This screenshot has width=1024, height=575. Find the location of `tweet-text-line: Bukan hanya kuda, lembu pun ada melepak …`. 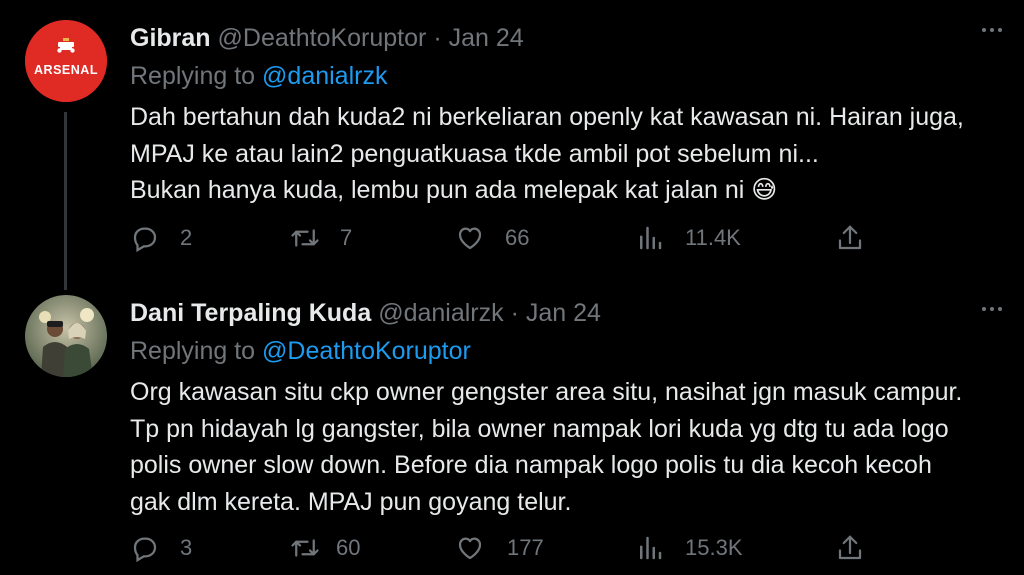

tweet-text-line: Bukan hanya kuda, lembu pun ada melepak … is located at coordinates (570, 190).